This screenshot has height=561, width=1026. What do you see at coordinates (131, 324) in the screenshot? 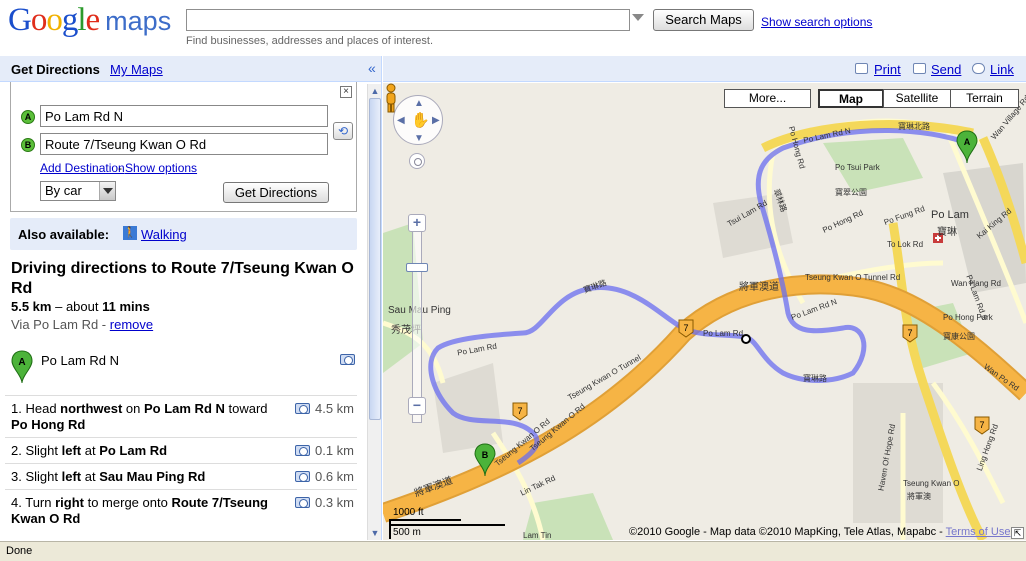
I see `remove-via-link: remove` at bounding box center [131, 324].